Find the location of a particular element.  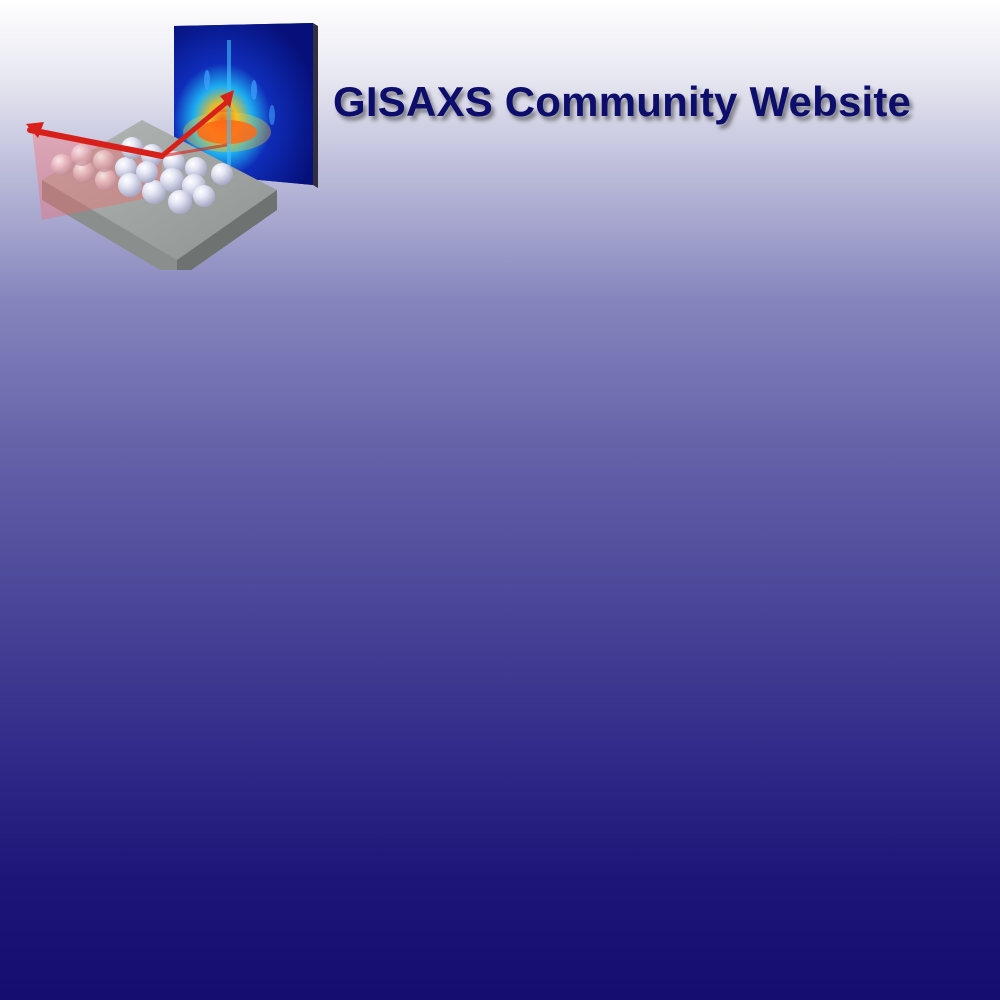

gisaxs-logo-icon is located at coordinates (172, 150).